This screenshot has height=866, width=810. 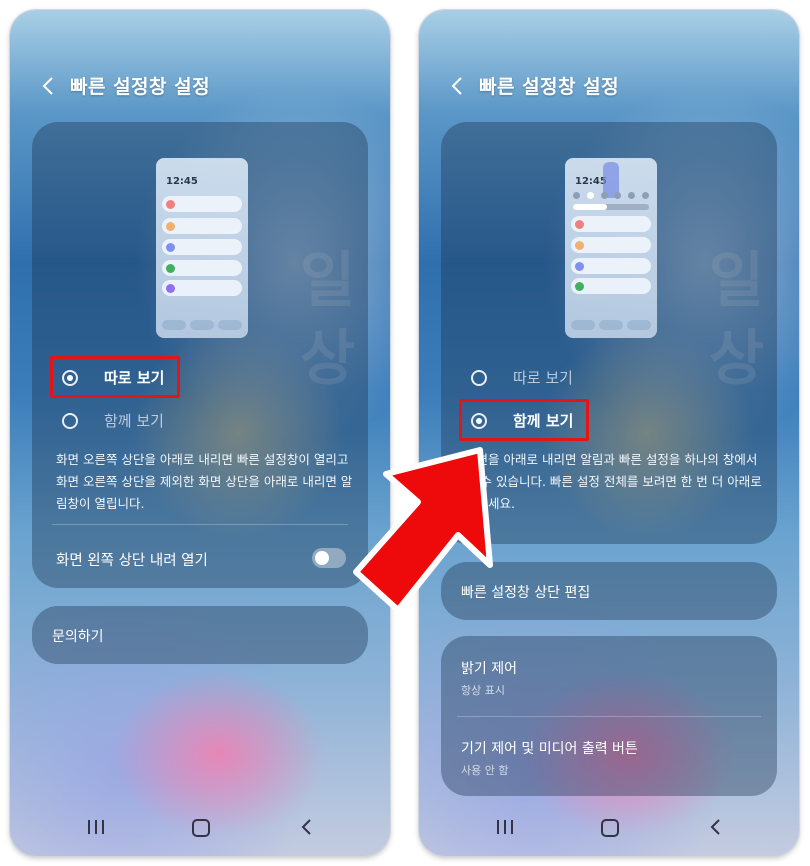 I want to click on option-separate-label: 따로 보기, so click(x=543, y=378).